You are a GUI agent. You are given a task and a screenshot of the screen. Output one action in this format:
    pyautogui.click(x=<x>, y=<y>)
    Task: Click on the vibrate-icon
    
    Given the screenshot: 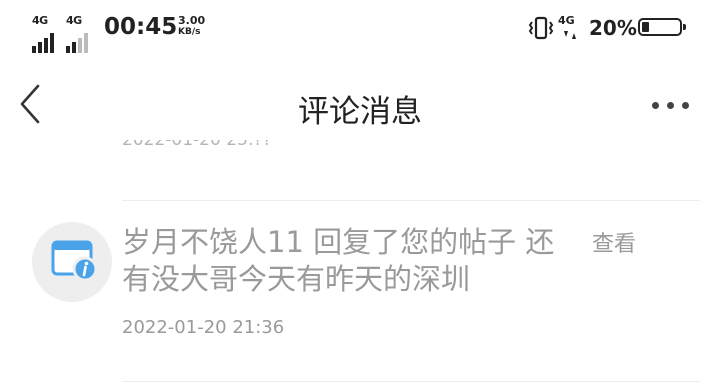 What is the action you would take?
    pyautogui.click(x=541, y=28)
    